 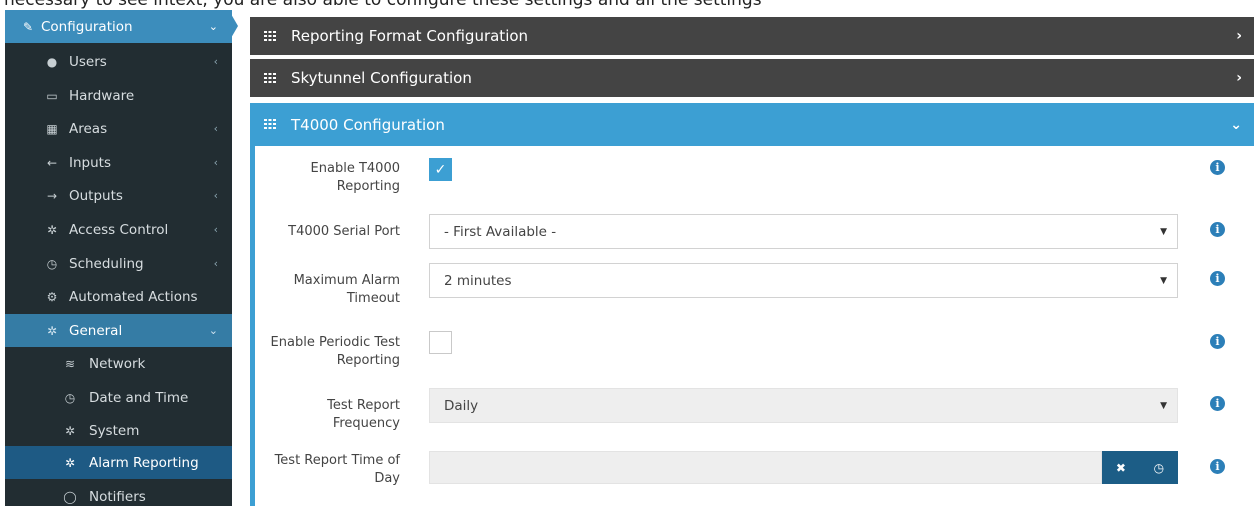 What do you see at coordinates (355, 177) in the screenshot?
I see `enable-t4000-label: Enable T4000 Reporting` at bounding box center [355, 177].